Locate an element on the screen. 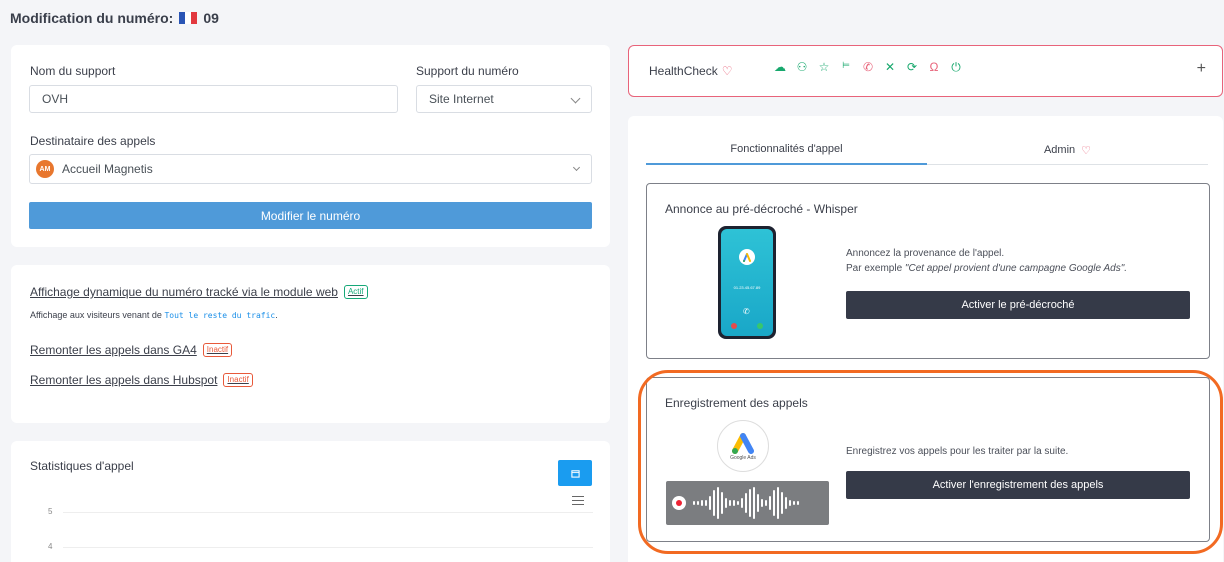 This screenshot has height=562, width=1224. tab-features-label: Fonctionnalités d'appel is located at coordinates (786, 149).